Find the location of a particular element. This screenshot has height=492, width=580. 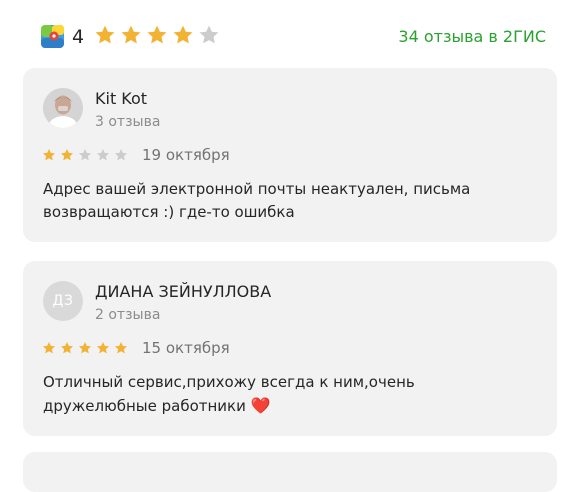

rating-header: 4 34 отзыва в 2ГИС is located at coordinates (290, 36).